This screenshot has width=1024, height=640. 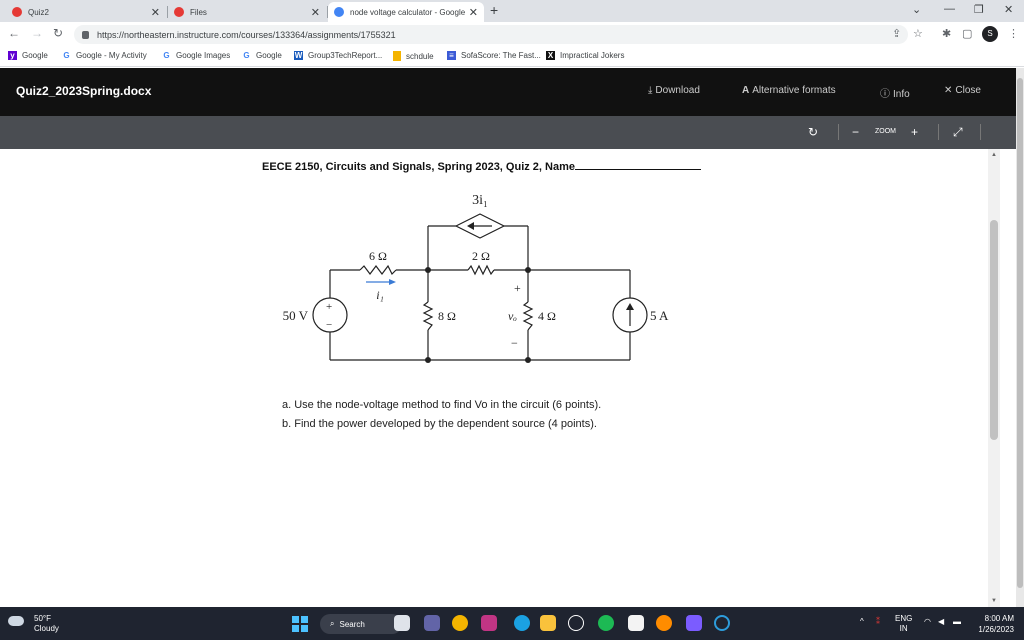 What do you see at coordinates (28, 55) in the screenshot?
I see `bookmark-item: y Google` at bounding box center [28, 55].